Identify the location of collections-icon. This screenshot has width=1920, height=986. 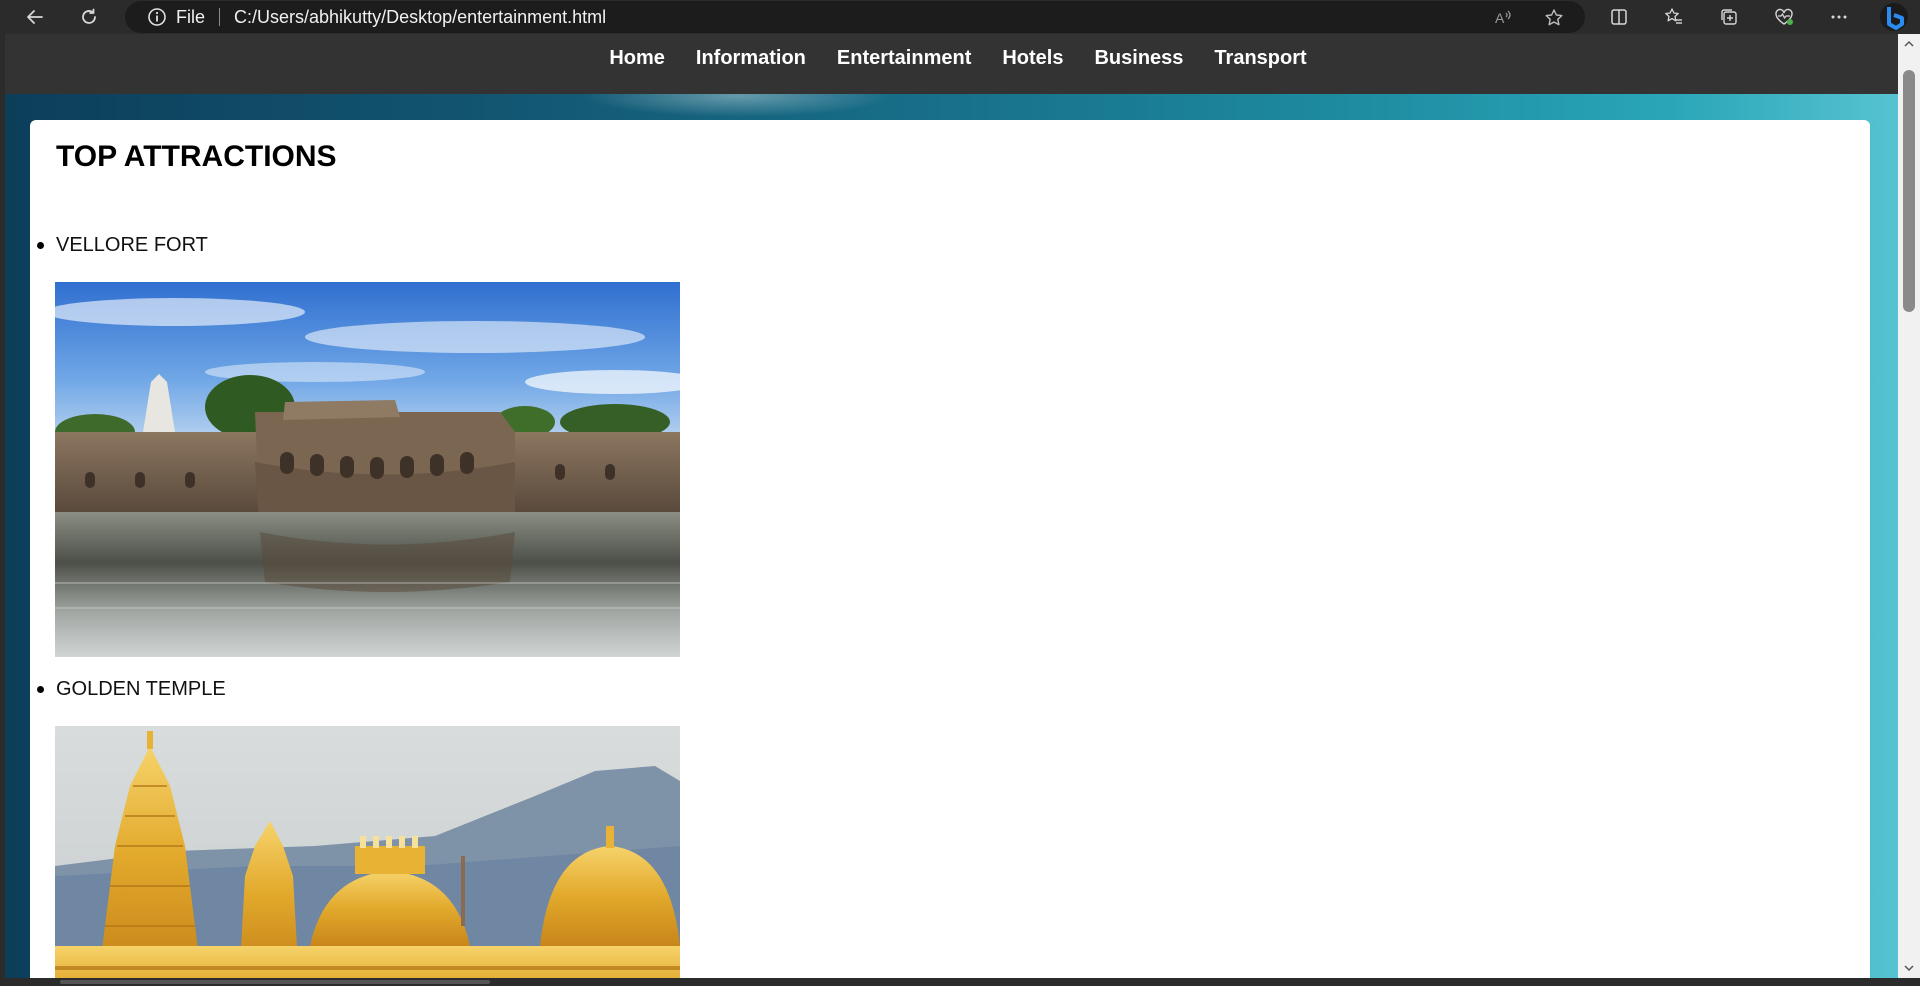
(1729, 17).